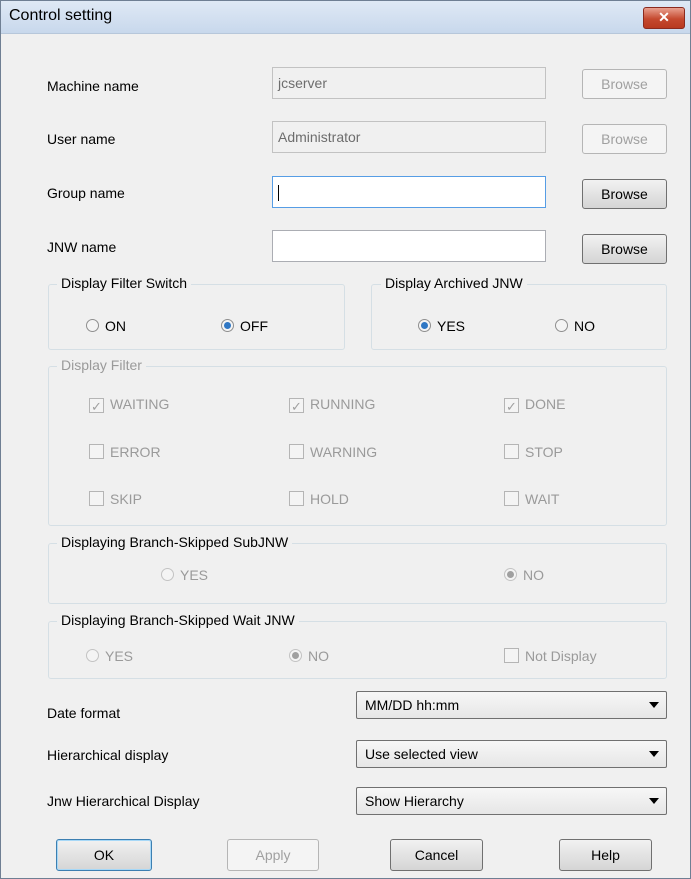  Describe the element at coordinates (511, 801) in the screenshot. I see `jnw-hierarchical-display-select: Show Hierarchy` at that location.